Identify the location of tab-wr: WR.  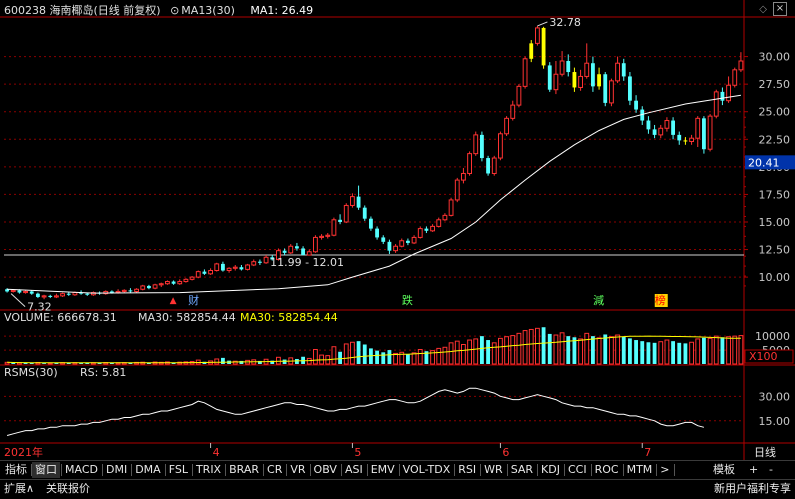
(493, 470).